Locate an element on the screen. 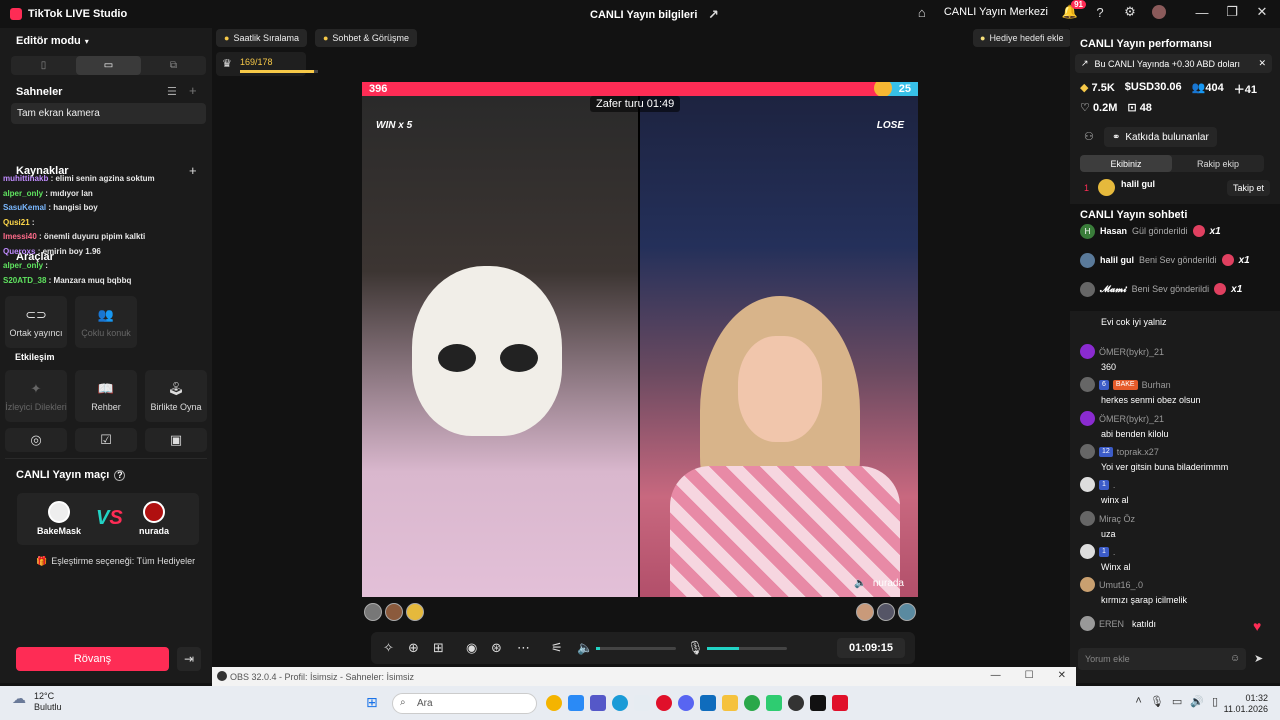 The height and width of the screenshot is (720, 1280). notifications-button: 🔔 91 is located at coordinates (1074, 10).